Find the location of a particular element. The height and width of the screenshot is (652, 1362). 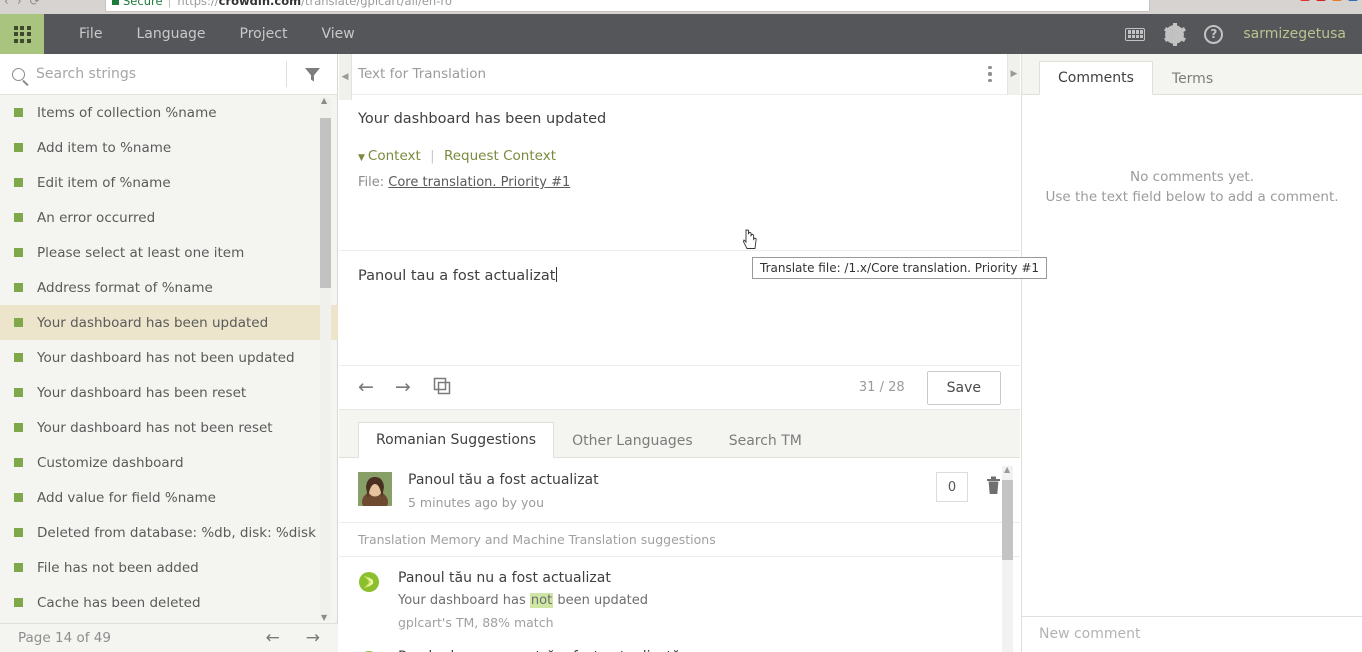

list-item: Your dashboard has been reset is located at coordinates (169, 392).